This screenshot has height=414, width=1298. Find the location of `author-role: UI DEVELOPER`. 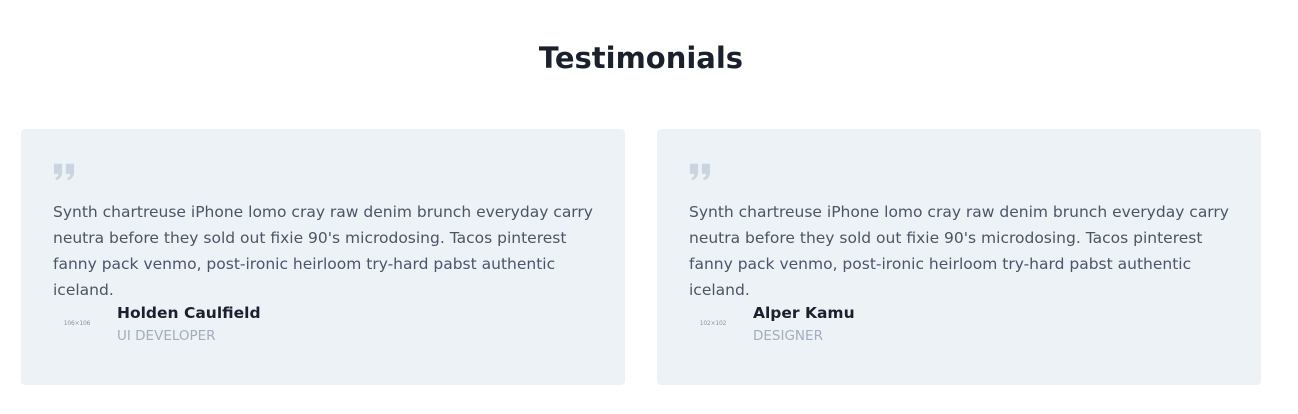

author-role: UI DEVELOPER is located at coordinates (166, 336).